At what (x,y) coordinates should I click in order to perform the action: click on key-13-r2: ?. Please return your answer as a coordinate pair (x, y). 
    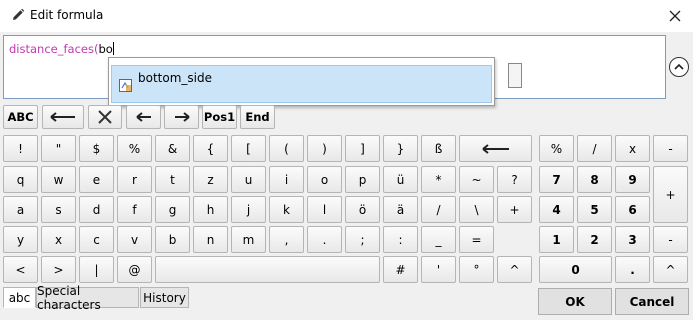
    Looking at the image, I should click on (514, 179).